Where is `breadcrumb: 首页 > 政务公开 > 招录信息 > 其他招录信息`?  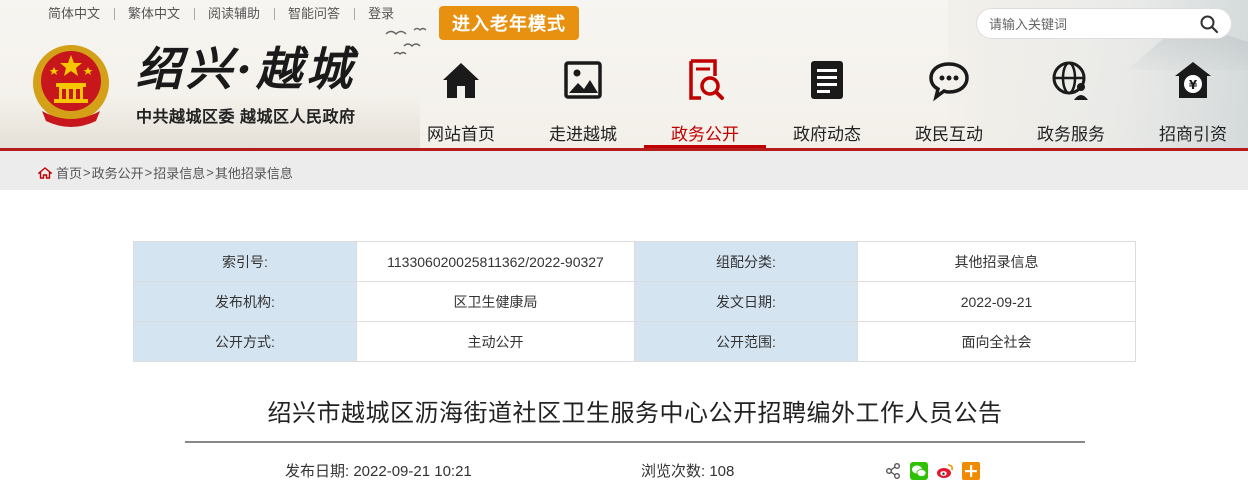 breadcrumb: 首页 > 政务公开 > 招录信息 > 其他招录信息 is located at coordinates (165, 172).